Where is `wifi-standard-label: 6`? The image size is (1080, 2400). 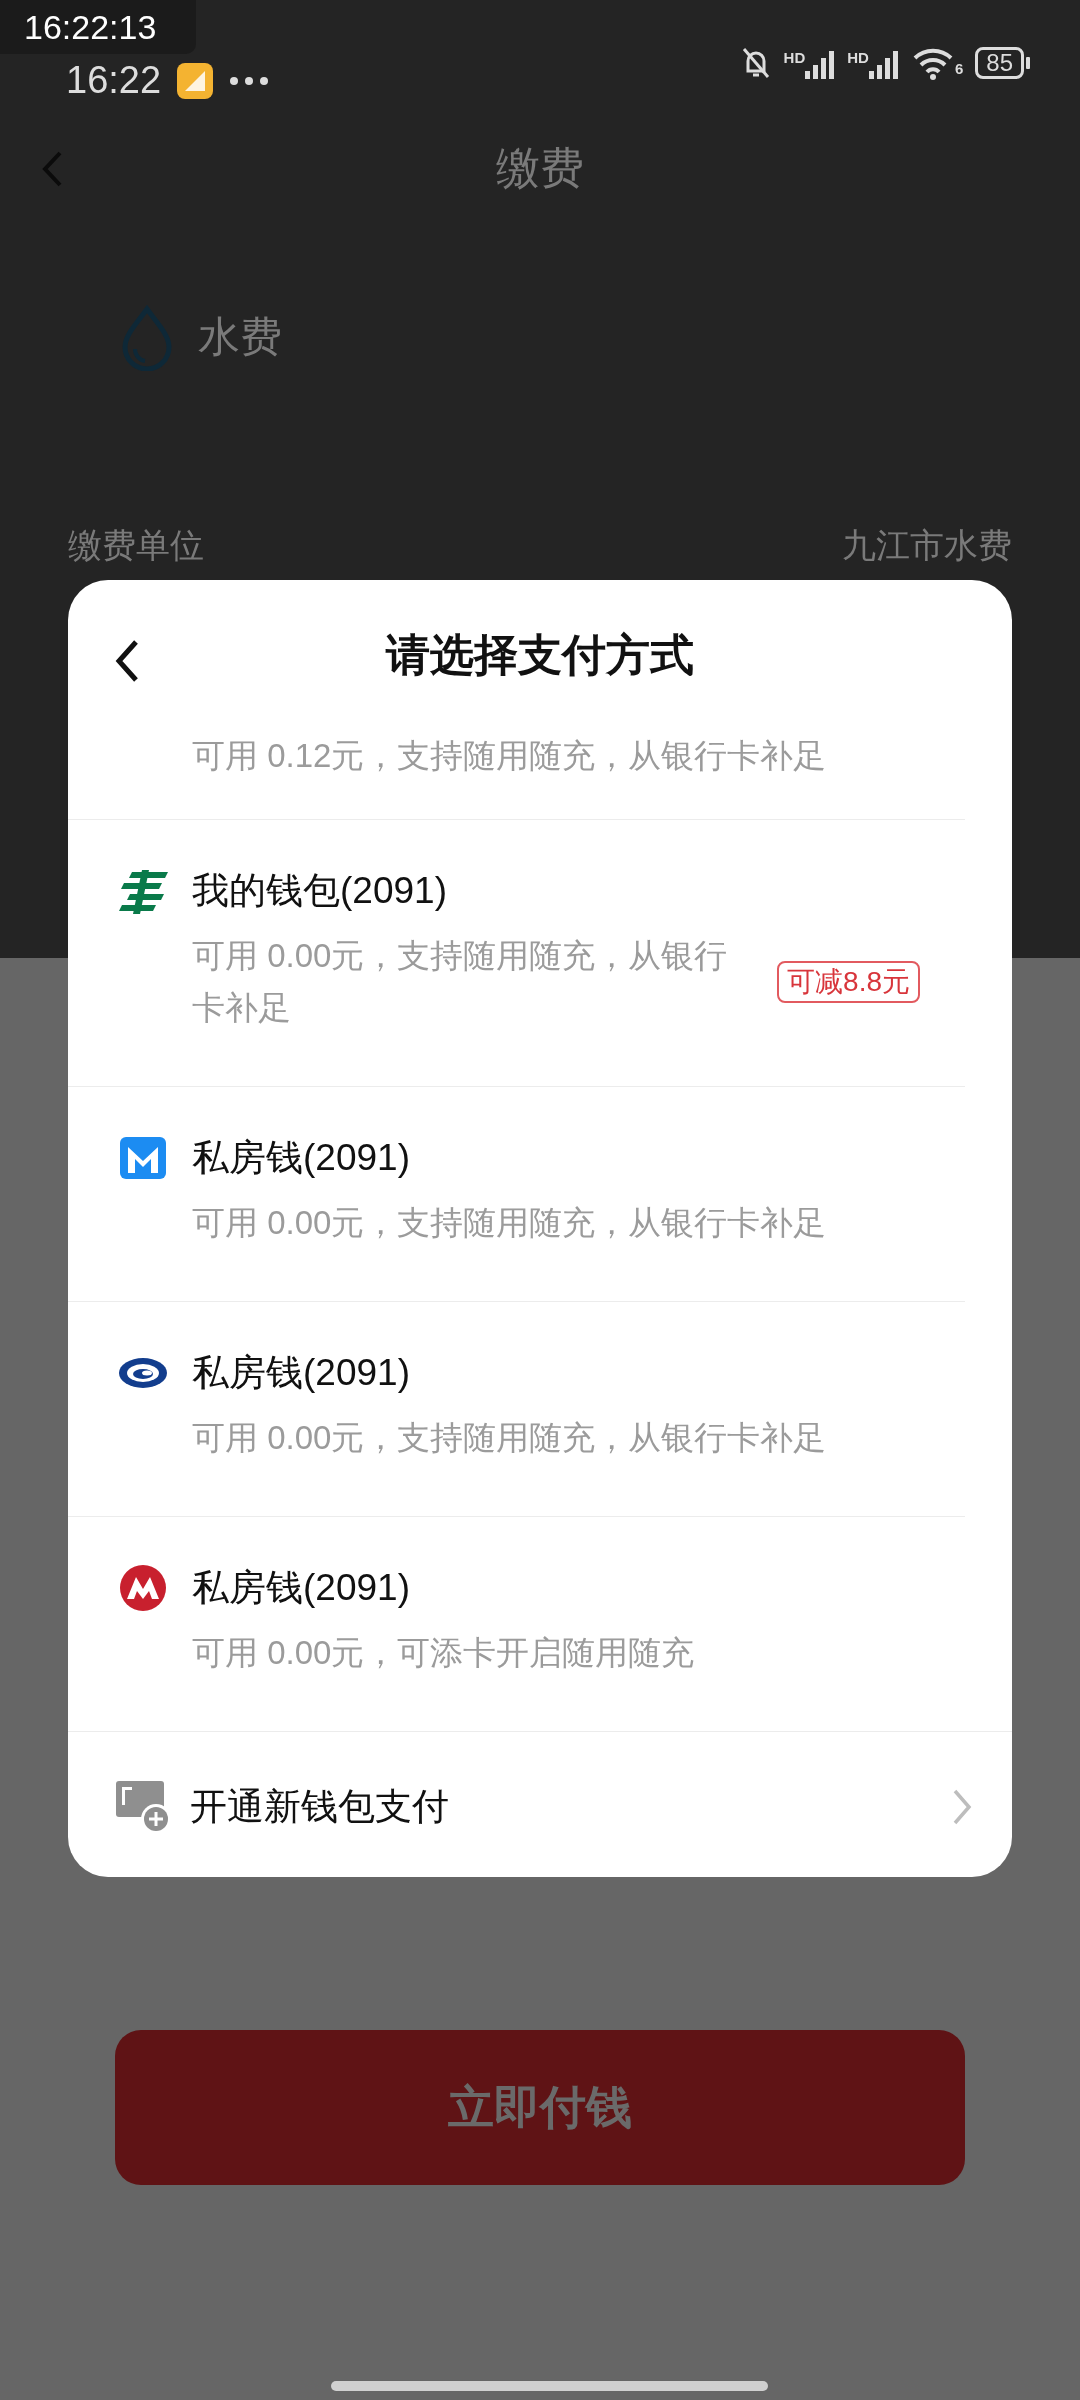 wifi-standard-label: 6 is located at coordinates (959, 69).